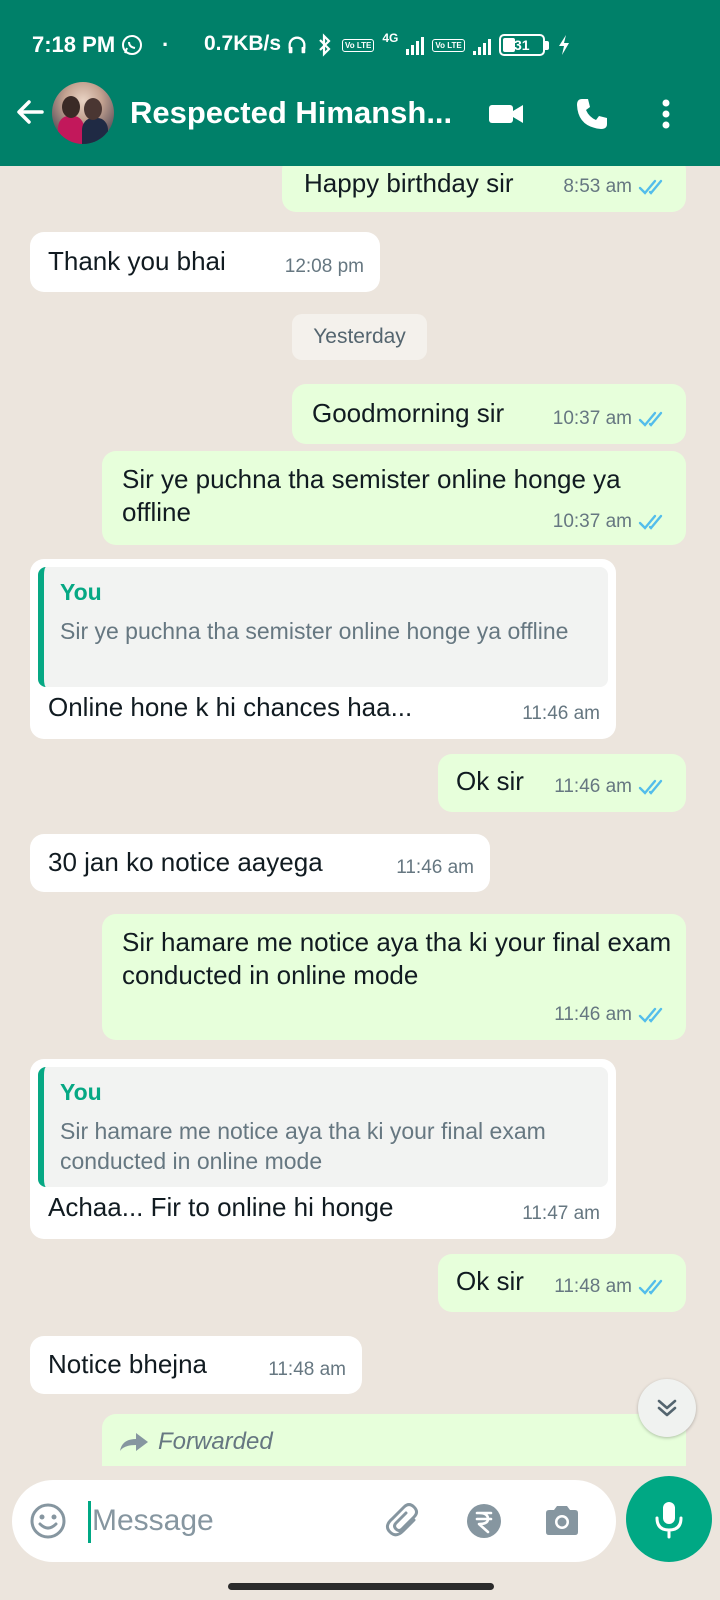  What do you see at coordinates (404, 1521) in the screenshot?
I see `attach-icon` at bounding box center [404, 1521].